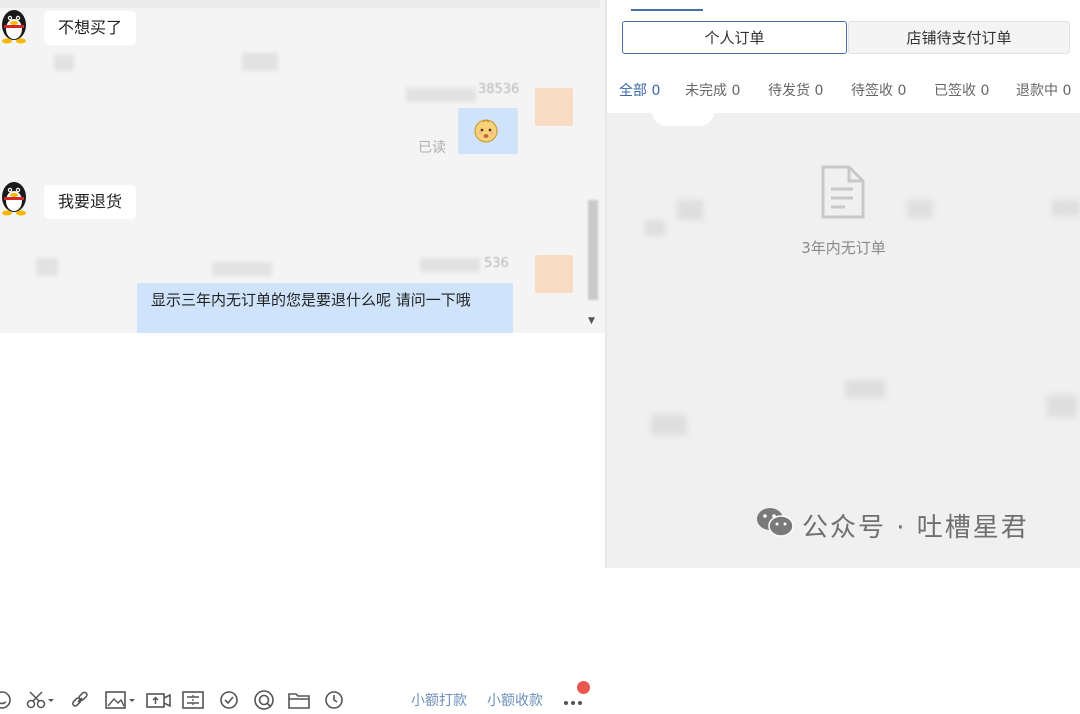 This screenshot has height=714, width=1080. I want to click on tab-pointer, so click(683, 119).